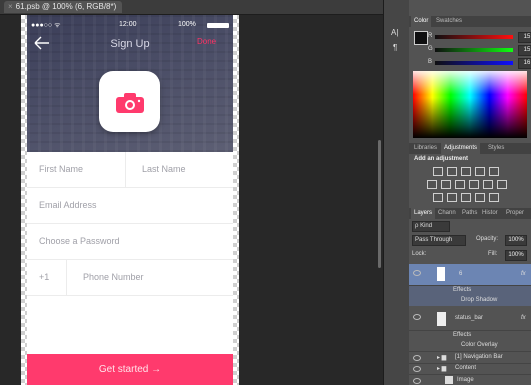 Image resolution: width=531 pixels, height=385 pixels. I want to click on camera-icon, so click(130, 103).